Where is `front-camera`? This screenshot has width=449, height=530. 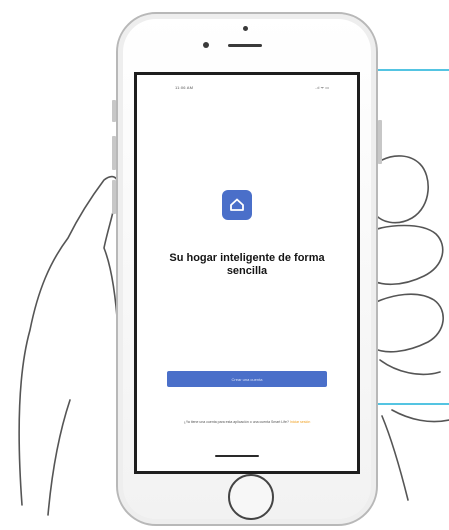
front-camera is located at coordinates (206, 45).